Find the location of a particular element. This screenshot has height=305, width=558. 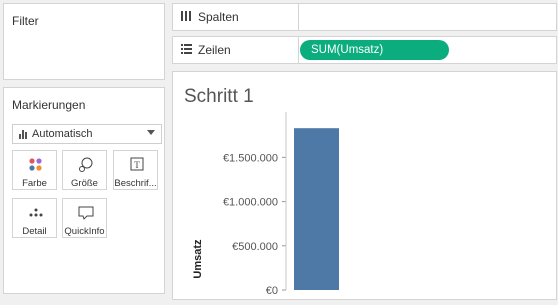

text-label-icon: T is located at coordinates (135, 164).